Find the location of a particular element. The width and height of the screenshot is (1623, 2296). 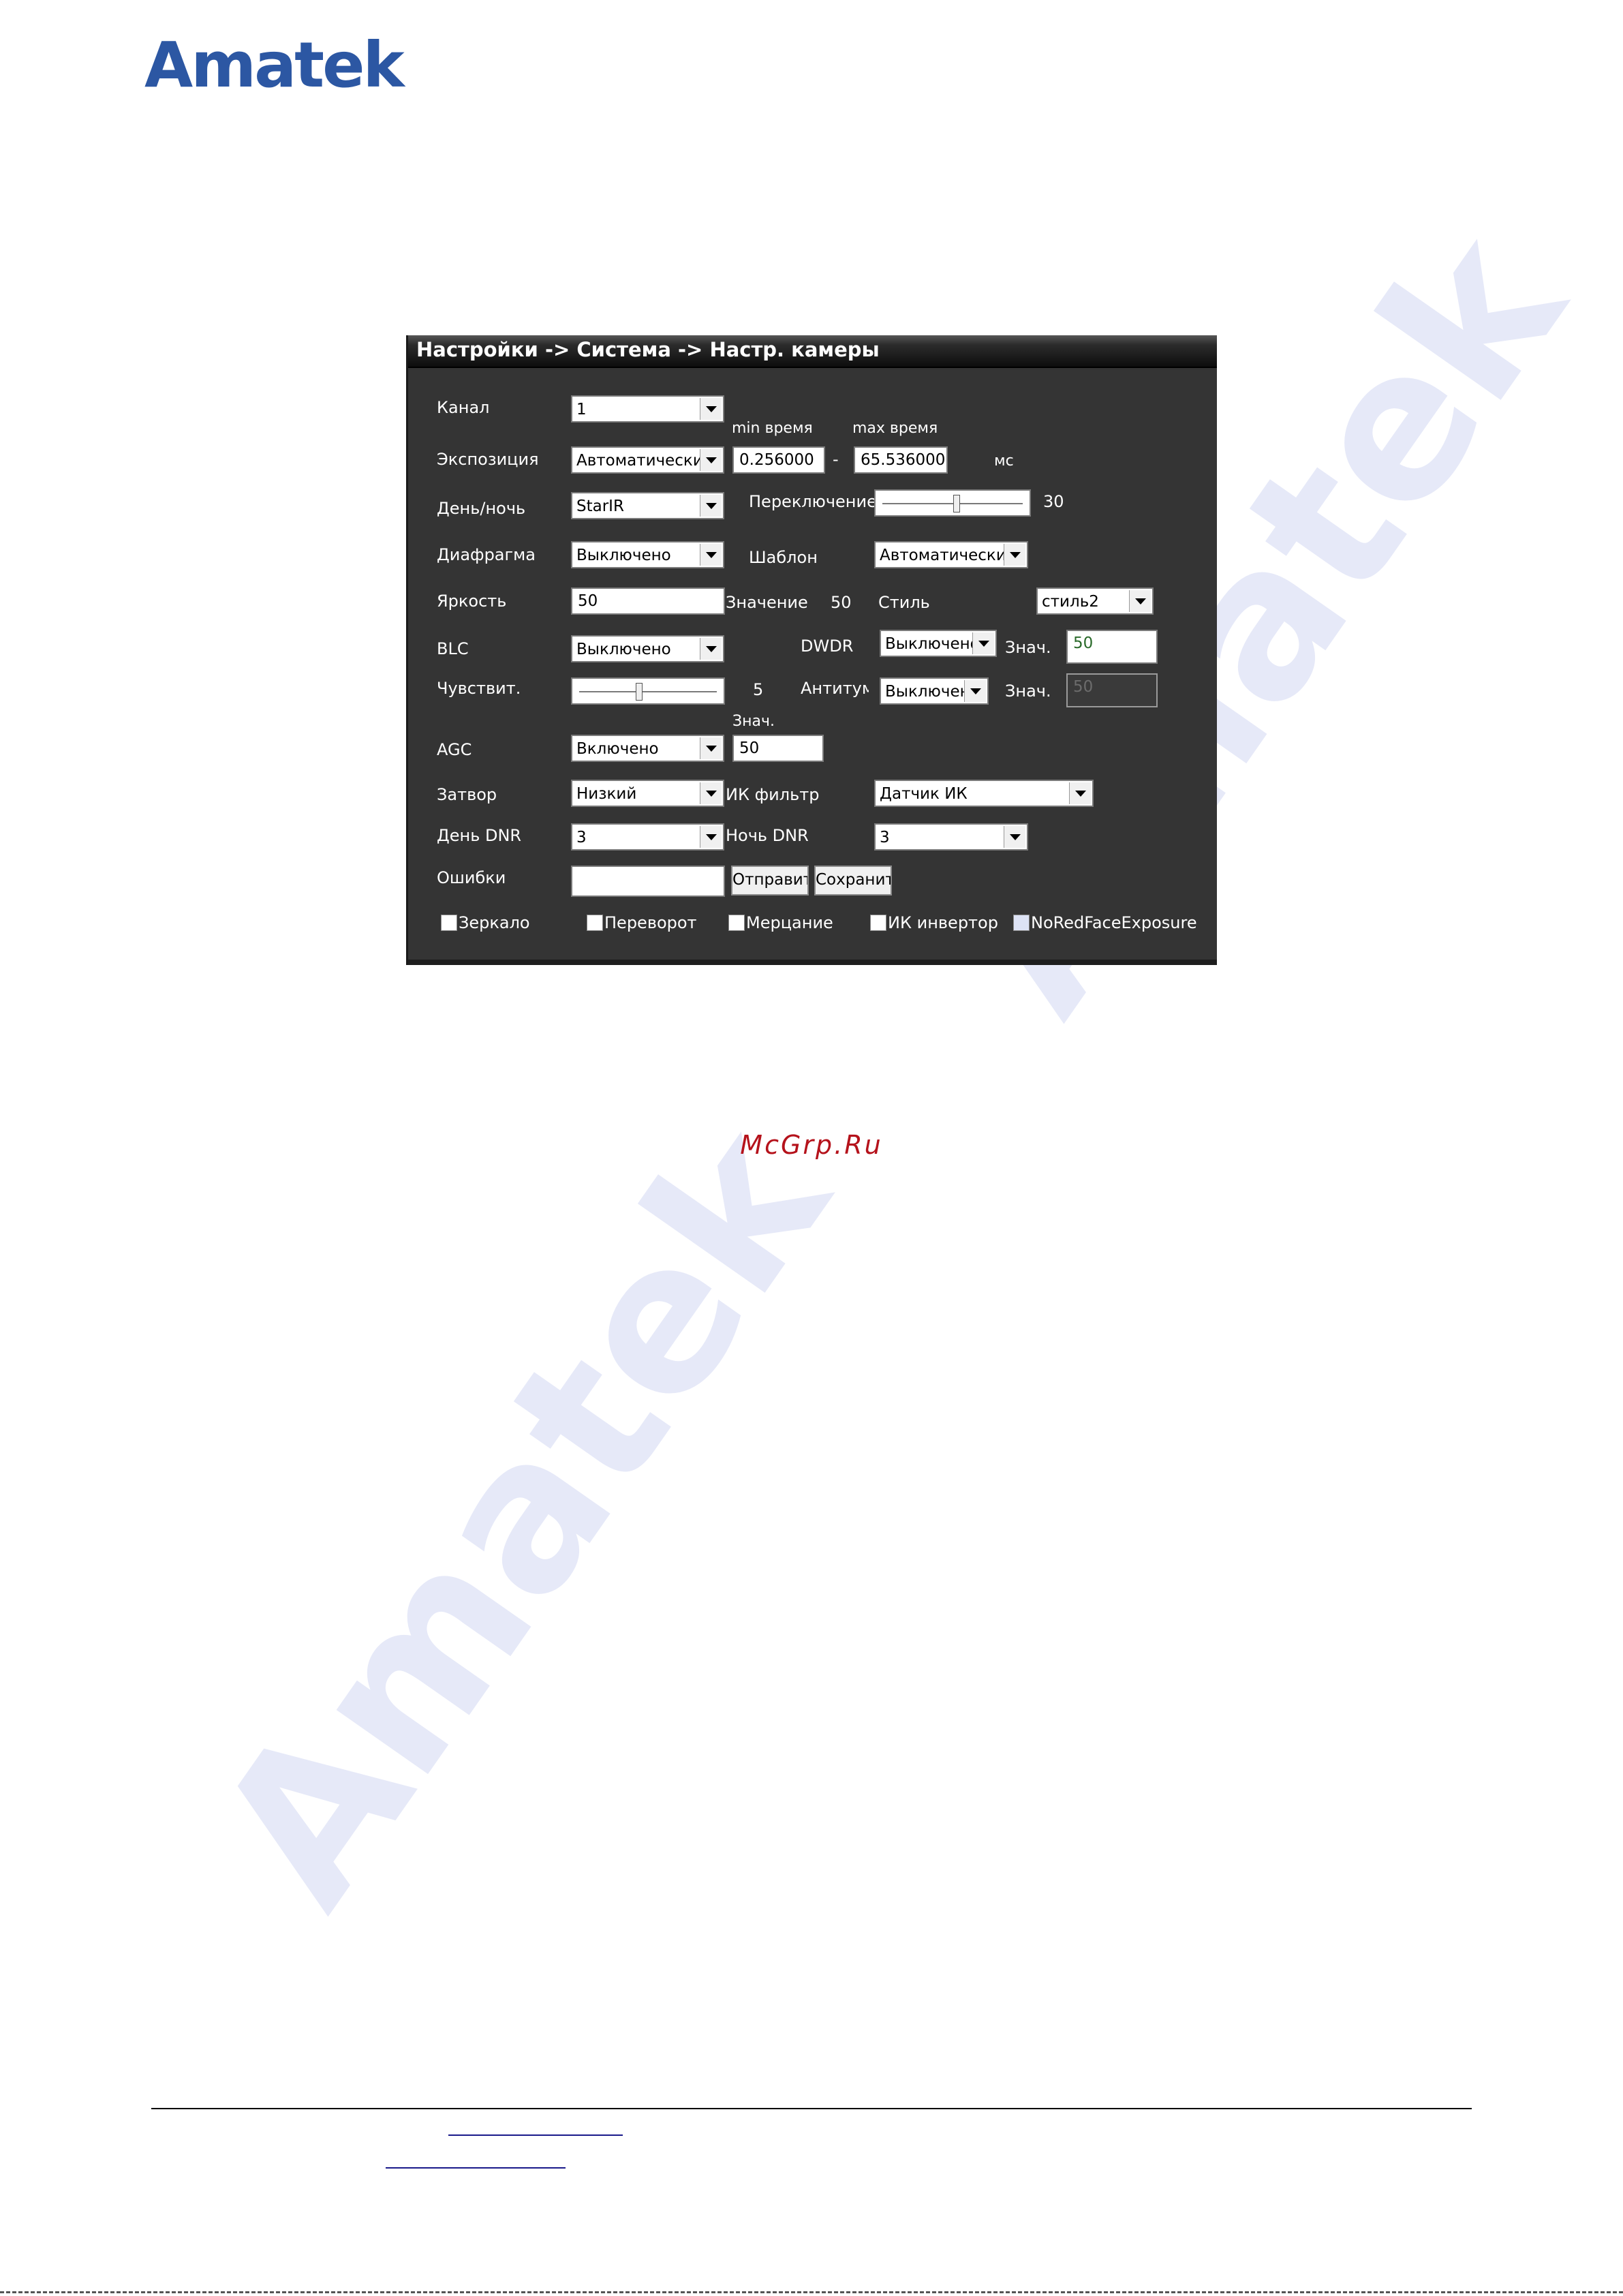

style-select: стиль2 is located at coordinates (1095, 601).